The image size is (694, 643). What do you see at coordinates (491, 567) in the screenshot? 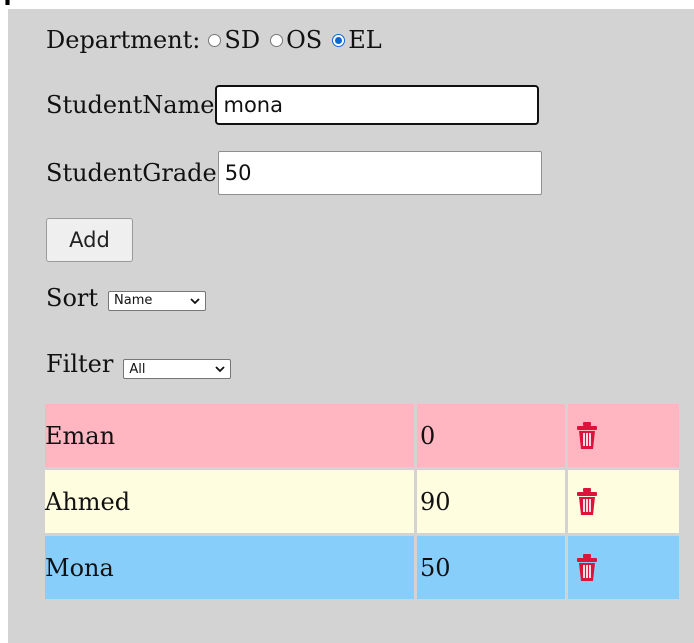
I see `student-grade-cell: 50` at bounding box center [491, 567].